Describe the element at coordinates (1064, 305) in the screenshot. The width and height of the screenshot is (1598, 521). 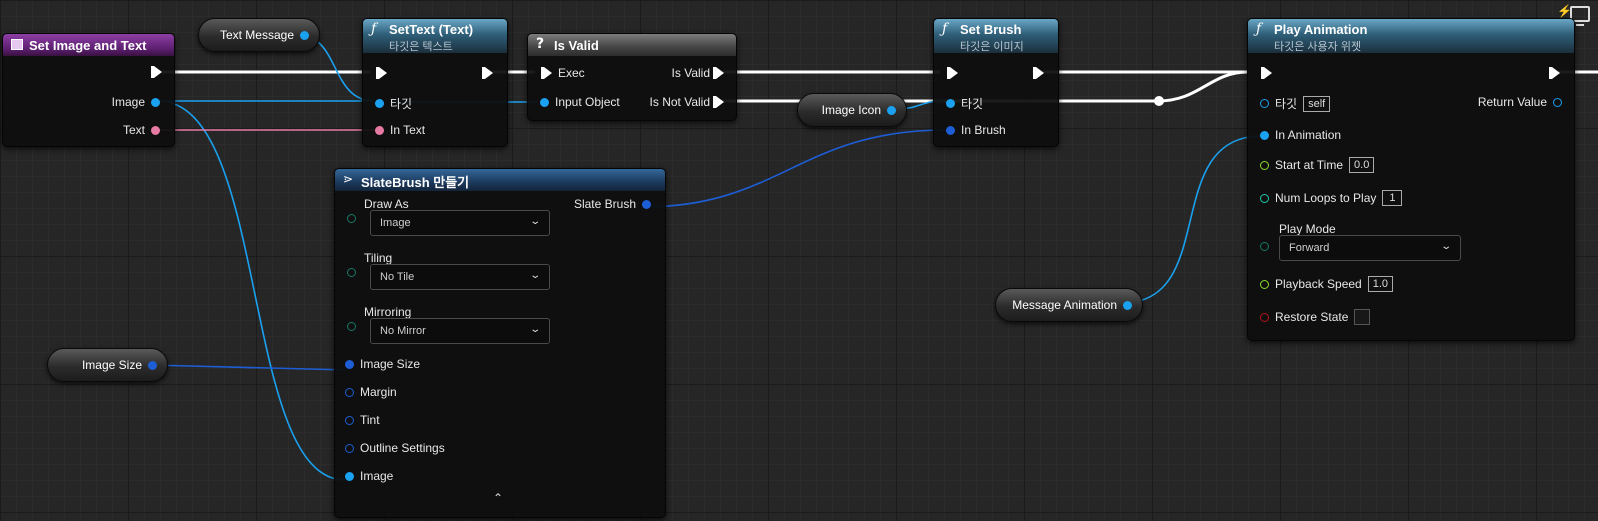
I see `variable-label: Message Animation` at that location.